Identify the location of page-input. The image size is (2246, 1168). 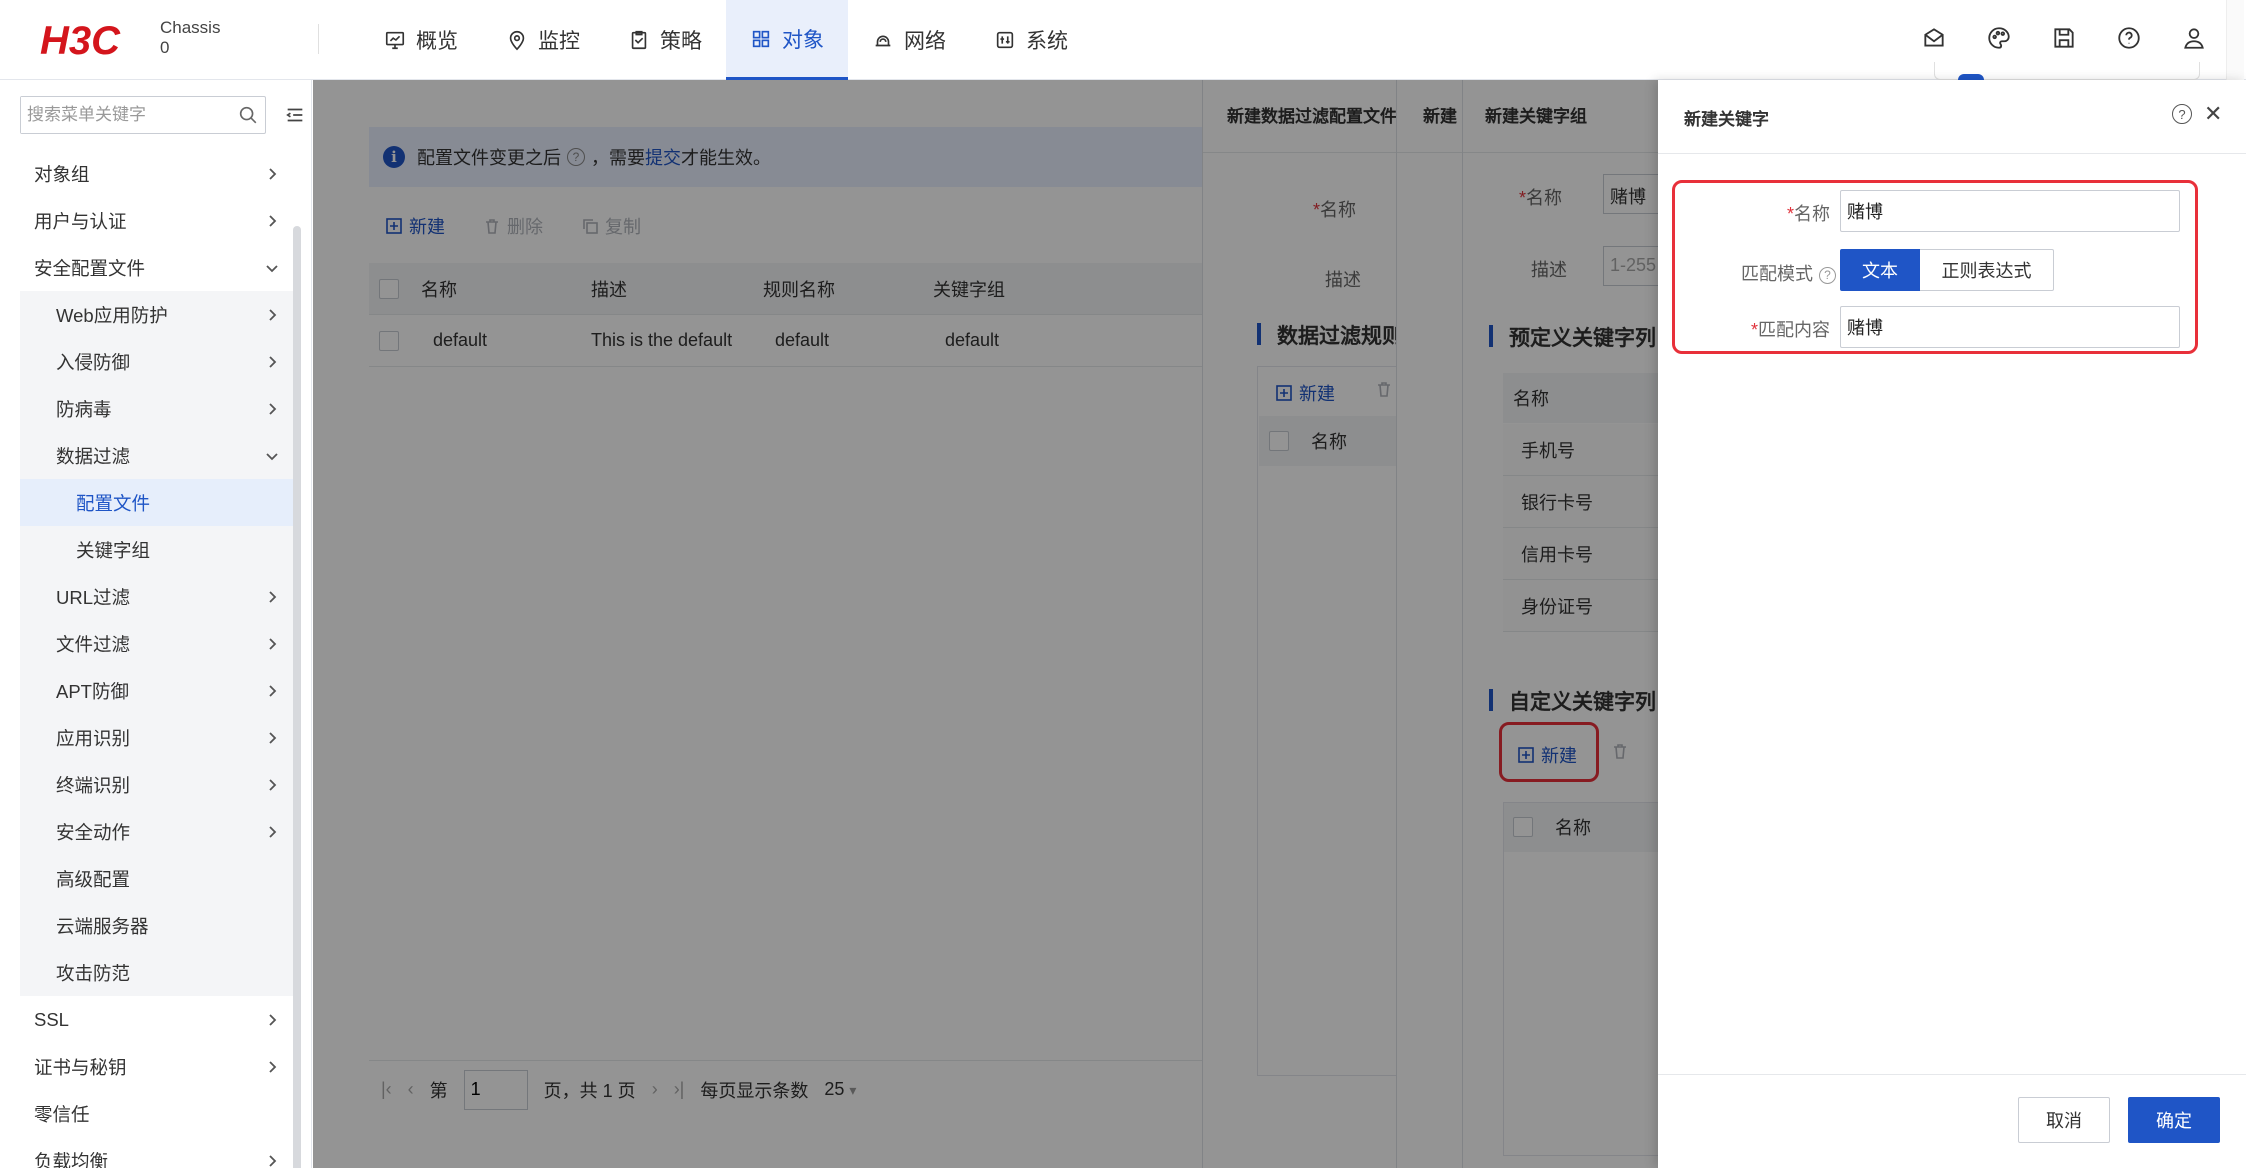
(495, 1089).